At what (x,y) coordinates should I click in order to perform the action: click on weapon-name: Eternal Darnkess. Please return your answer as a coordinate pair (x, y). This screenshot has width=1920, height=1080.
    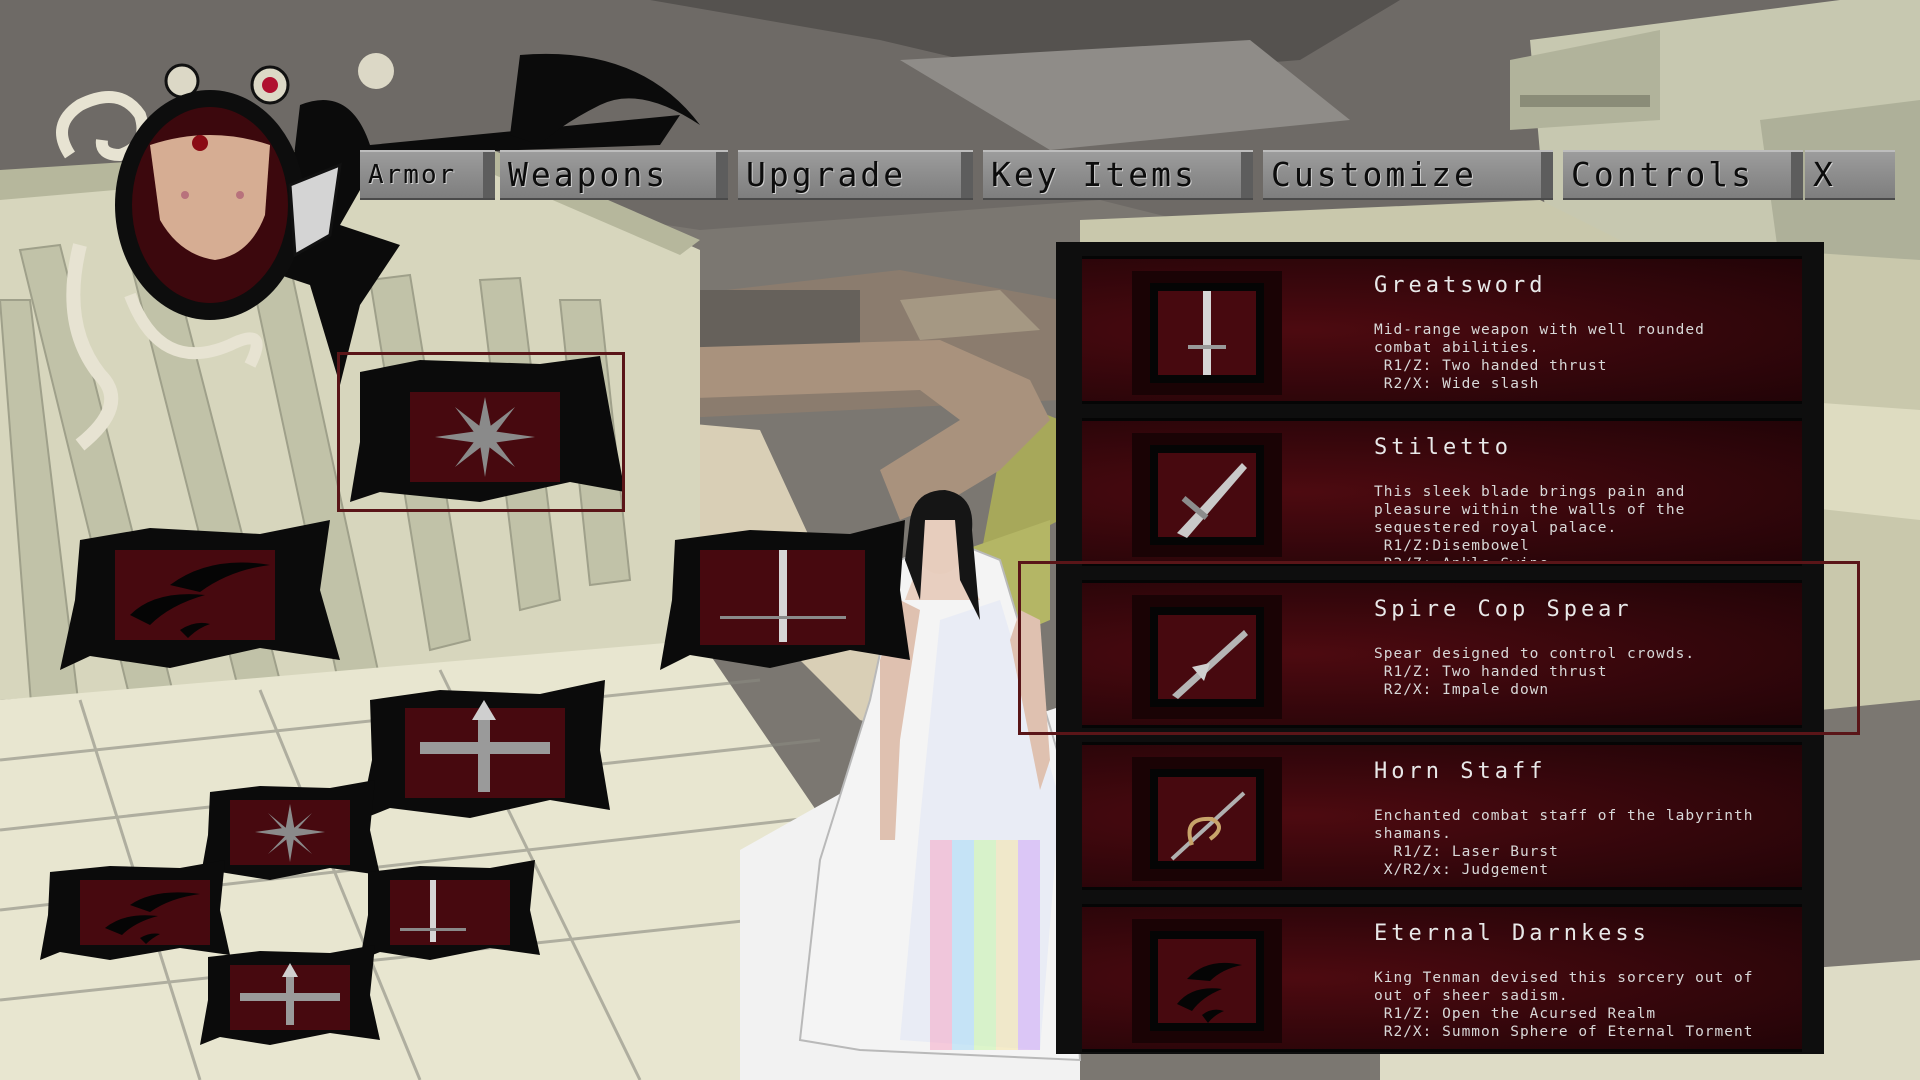
    Looking at the image, I should click on (1512, 933).